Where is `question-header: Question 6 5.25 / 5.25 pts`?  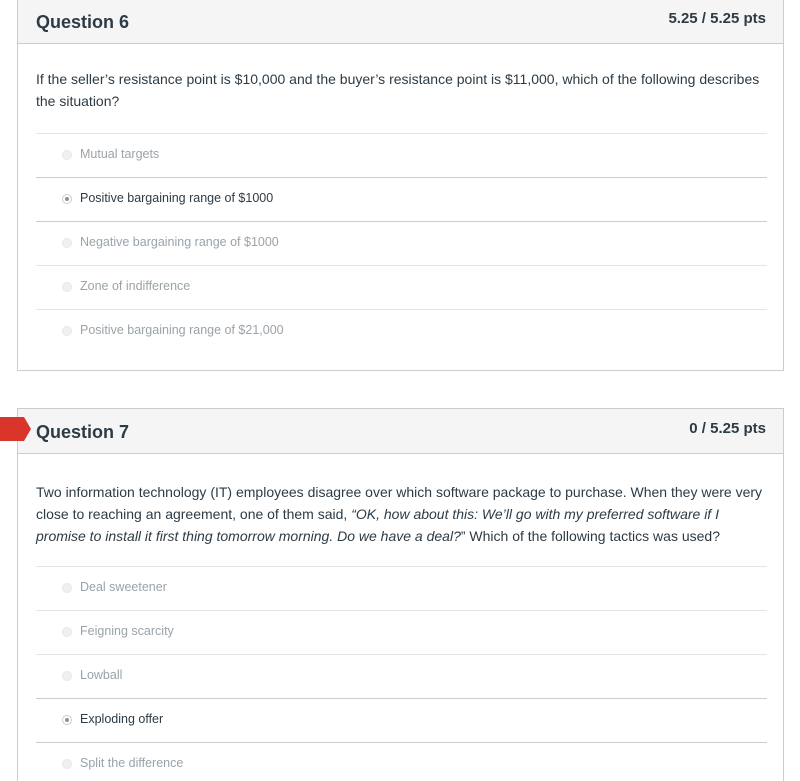
question-header: Question 6 5.25 / 5.25 pts is located at coordinates (400, 22).